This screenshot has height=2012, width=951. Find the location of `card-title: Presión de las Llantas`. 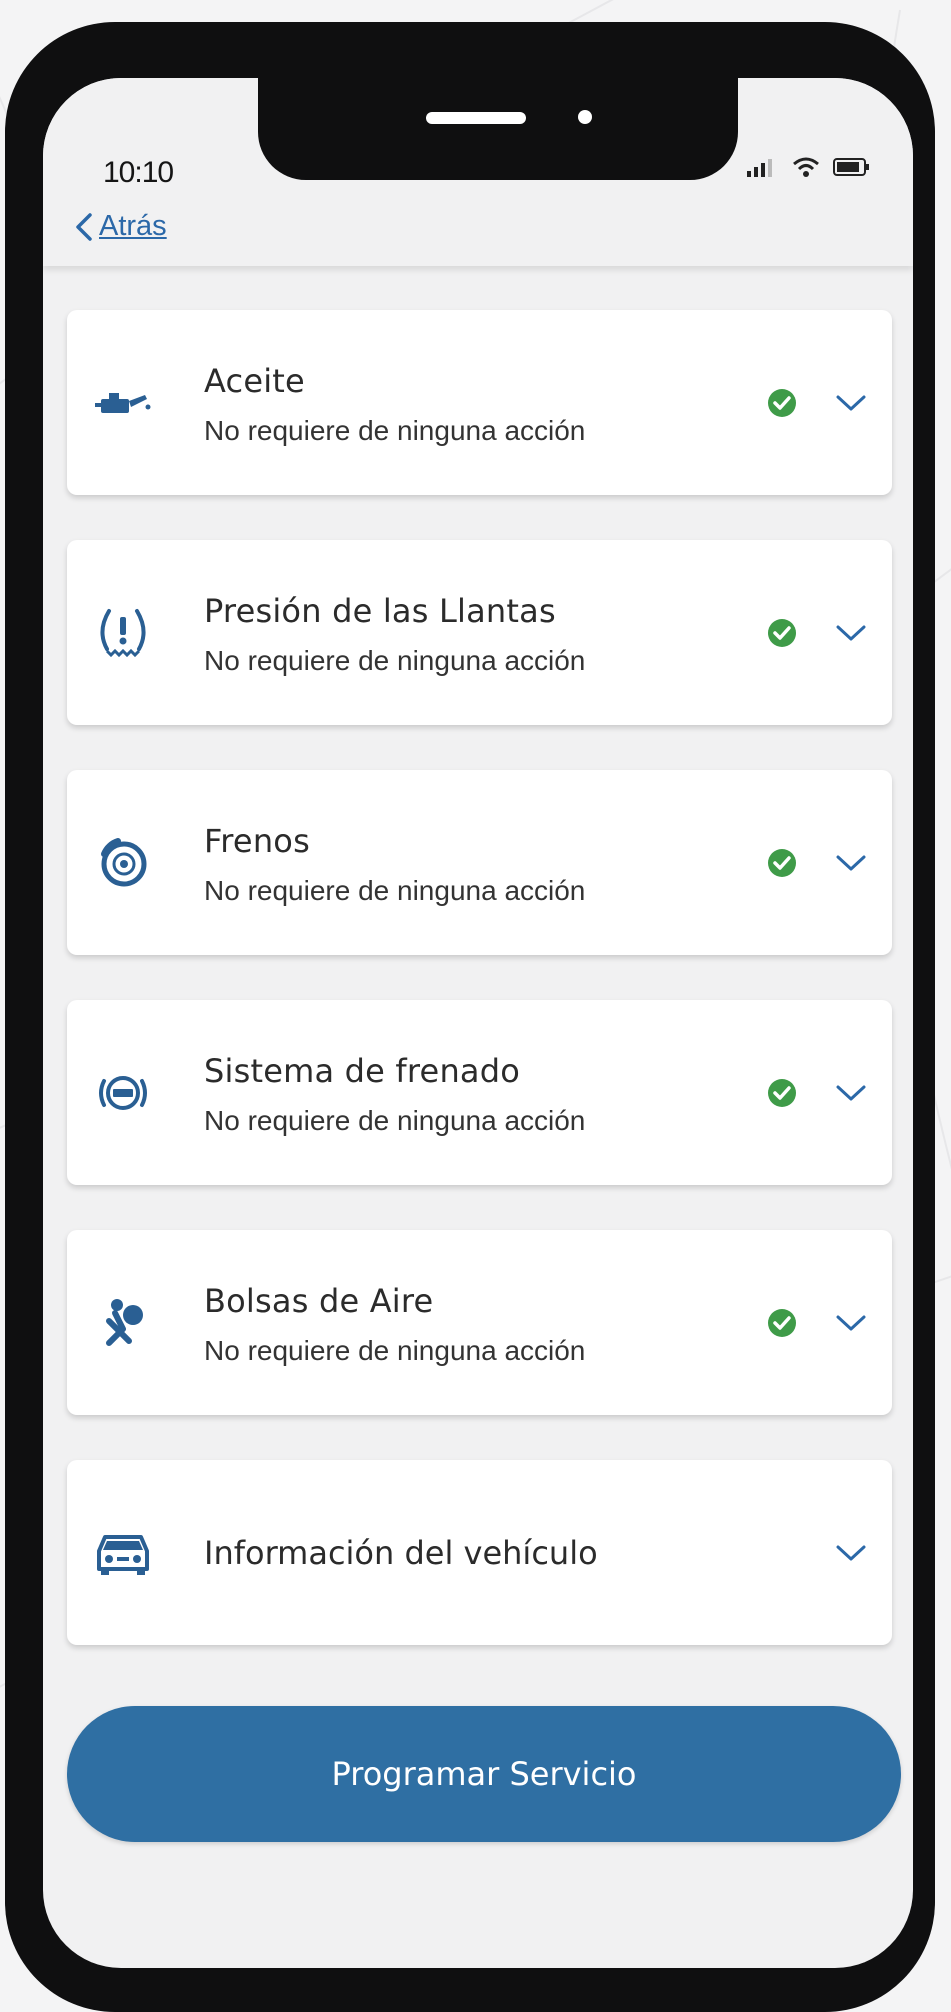

card-title: Presión de las Llantas is located at coordinates (380, 611).